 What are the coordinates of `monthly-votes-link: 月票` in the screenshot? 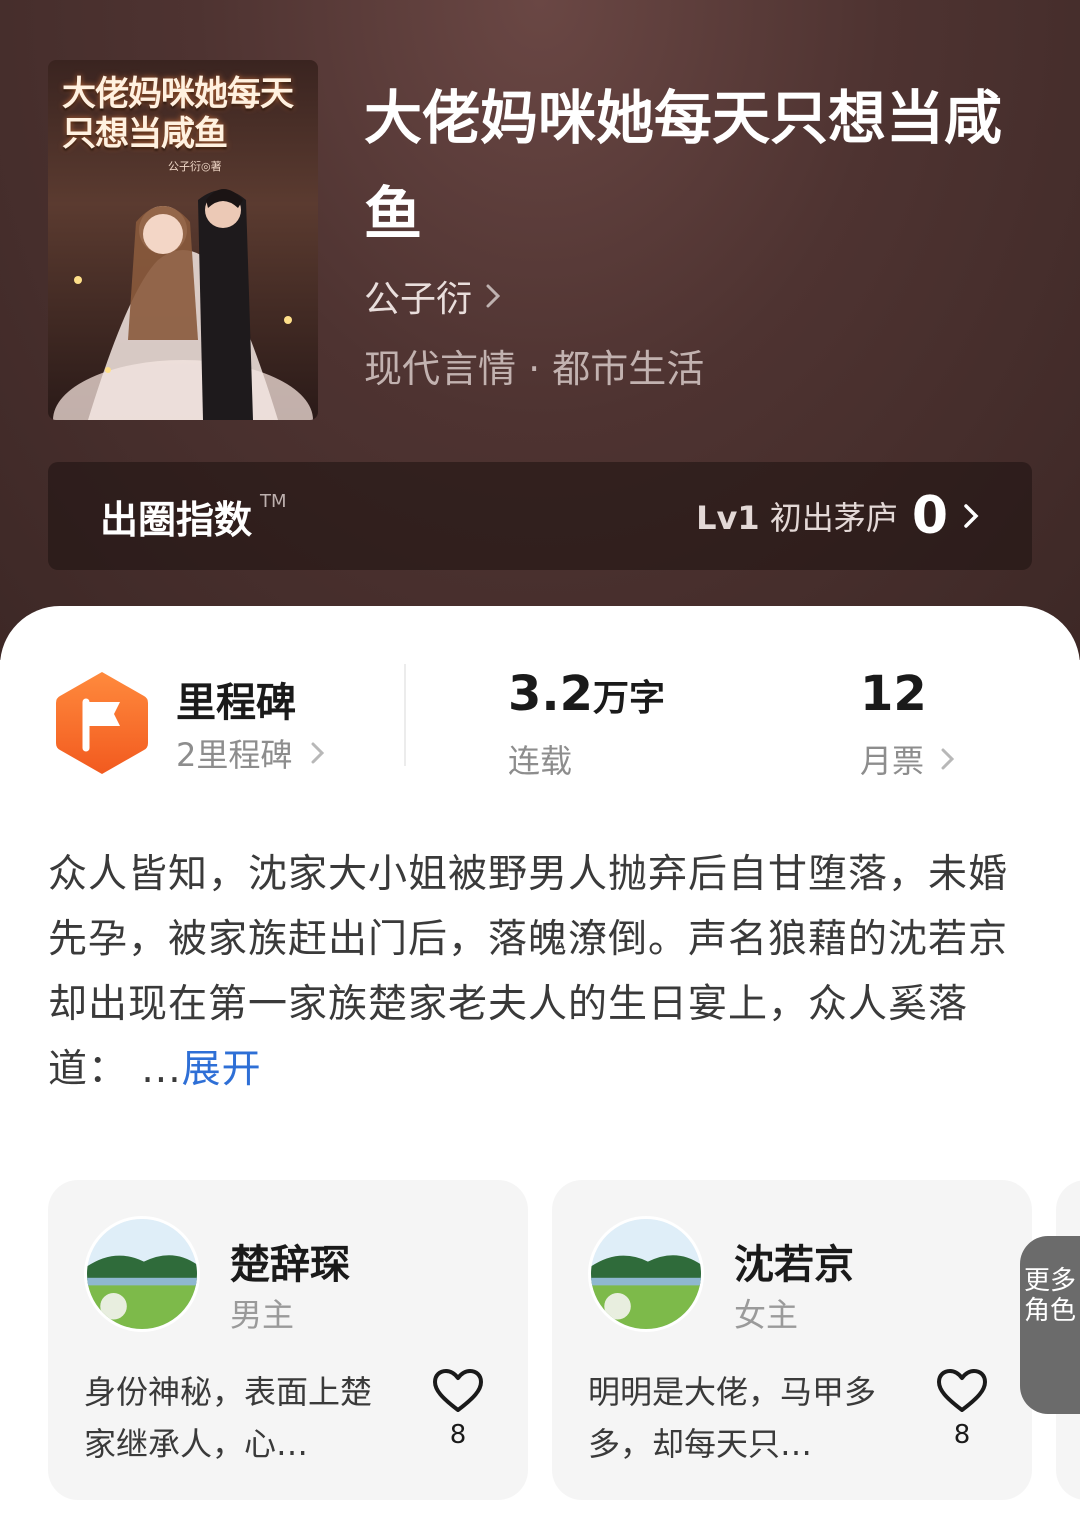 It's located at (908, 759).